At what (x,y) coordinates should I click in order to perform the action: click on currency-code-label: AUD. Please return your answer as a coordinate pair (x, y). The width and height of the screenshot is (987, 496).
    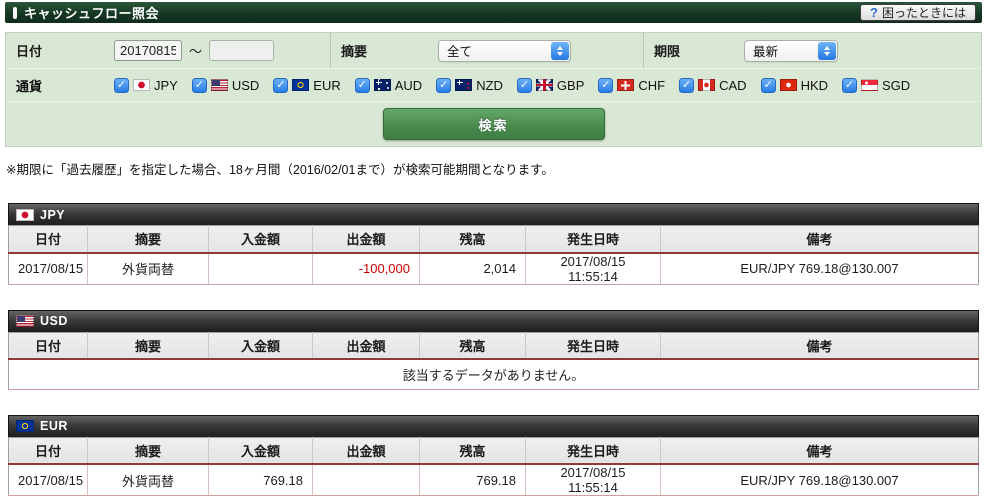
    Looking at the image, I should click on (408, 85).